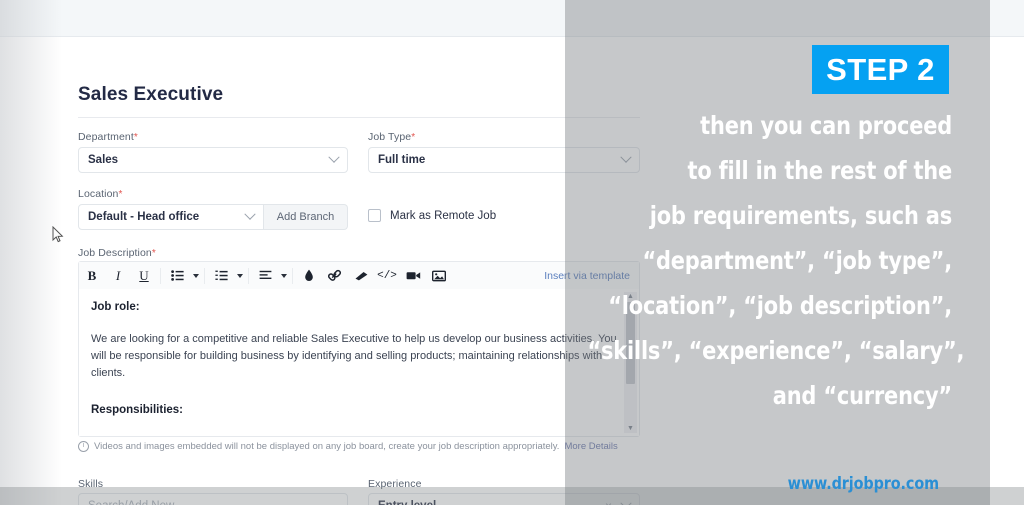  I want to click on video-icon, so click(413, 275).